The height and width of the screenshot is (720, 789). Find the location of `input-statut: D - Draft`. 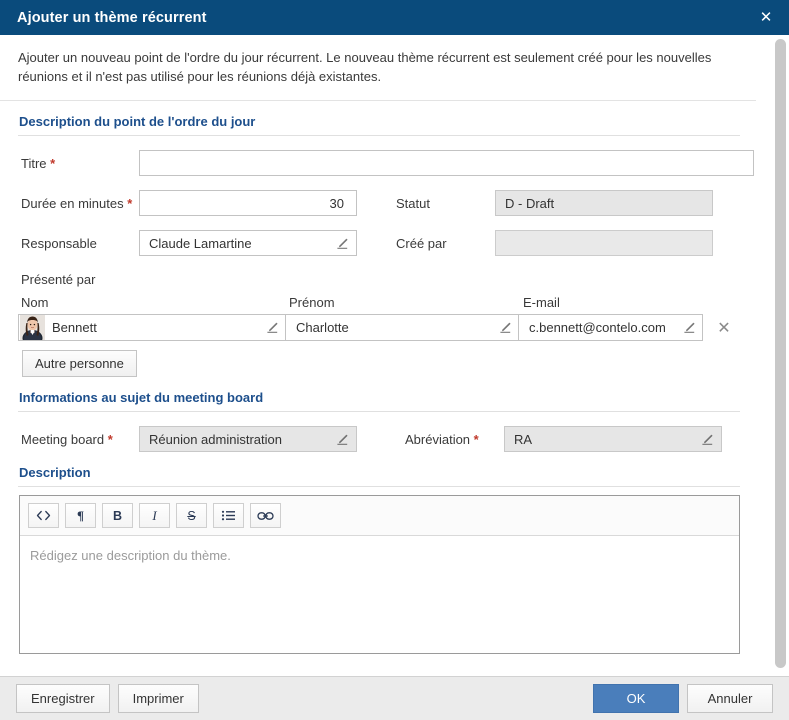

input-statut: D - Draft is located at coordinates (604, 203).